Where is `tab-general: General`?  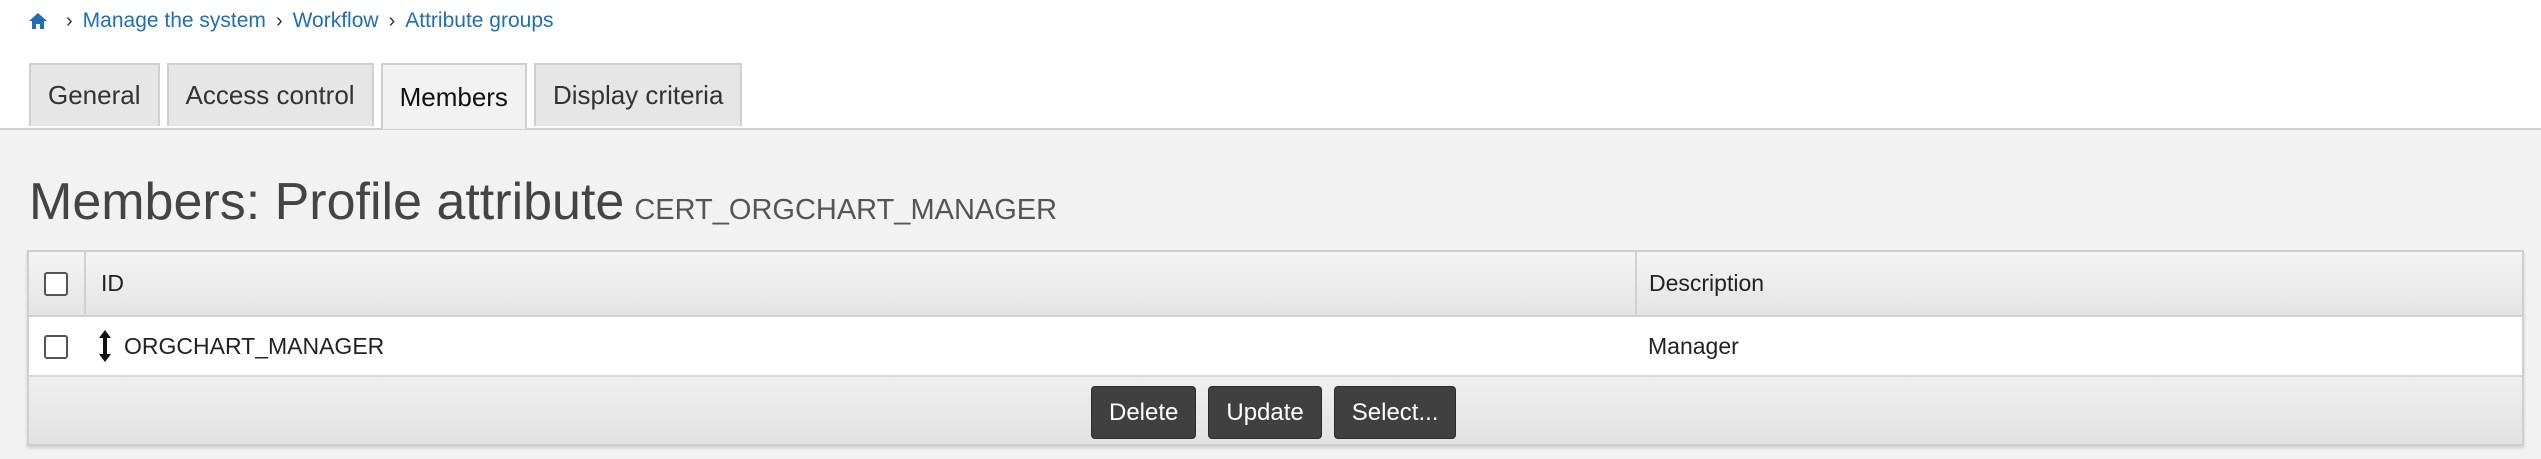 tab-general: General is located at coordinates (94, 94).